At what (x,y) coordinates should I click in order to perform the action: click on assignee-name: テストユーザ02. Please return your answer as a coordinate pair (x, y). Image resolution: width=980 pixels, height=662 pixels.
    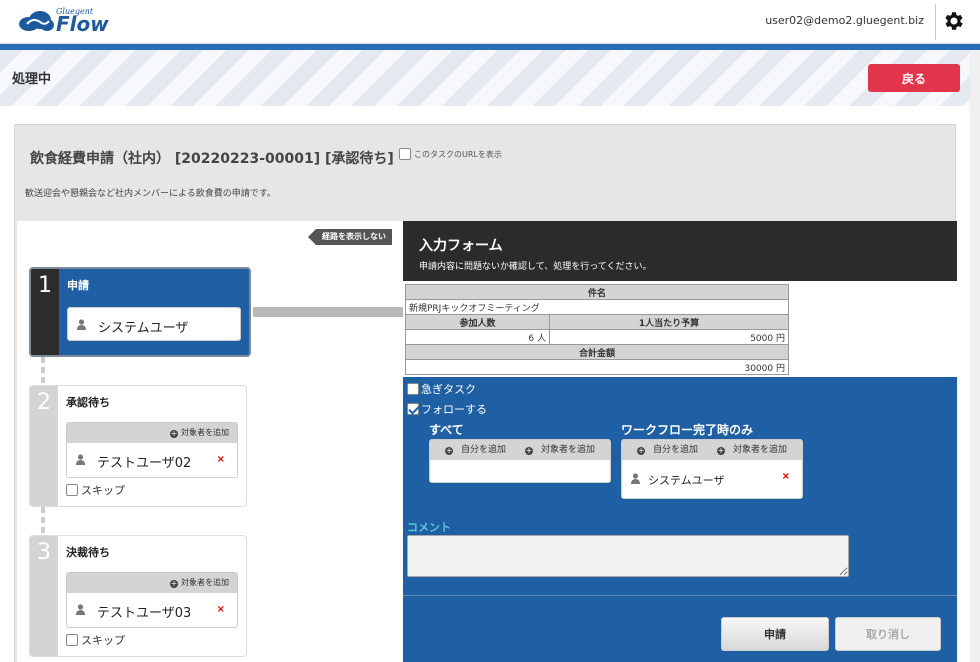
    Looking at the image, I should click on (144, 463).